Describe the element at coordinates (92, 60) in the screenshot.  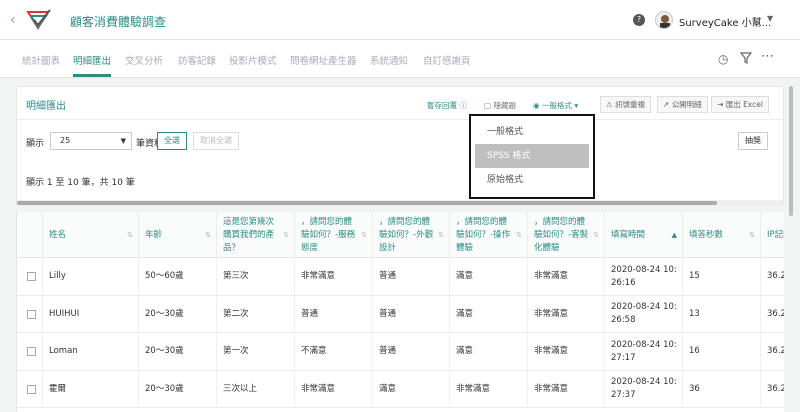
I see `tab-detail-export: 明細匯出` at that location.